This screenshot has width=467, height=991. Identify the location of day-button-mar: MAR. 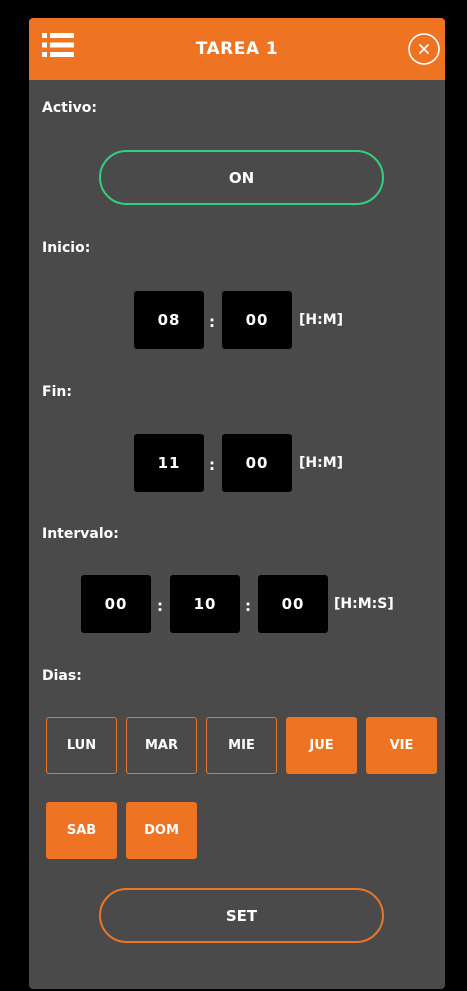
(161, 745).